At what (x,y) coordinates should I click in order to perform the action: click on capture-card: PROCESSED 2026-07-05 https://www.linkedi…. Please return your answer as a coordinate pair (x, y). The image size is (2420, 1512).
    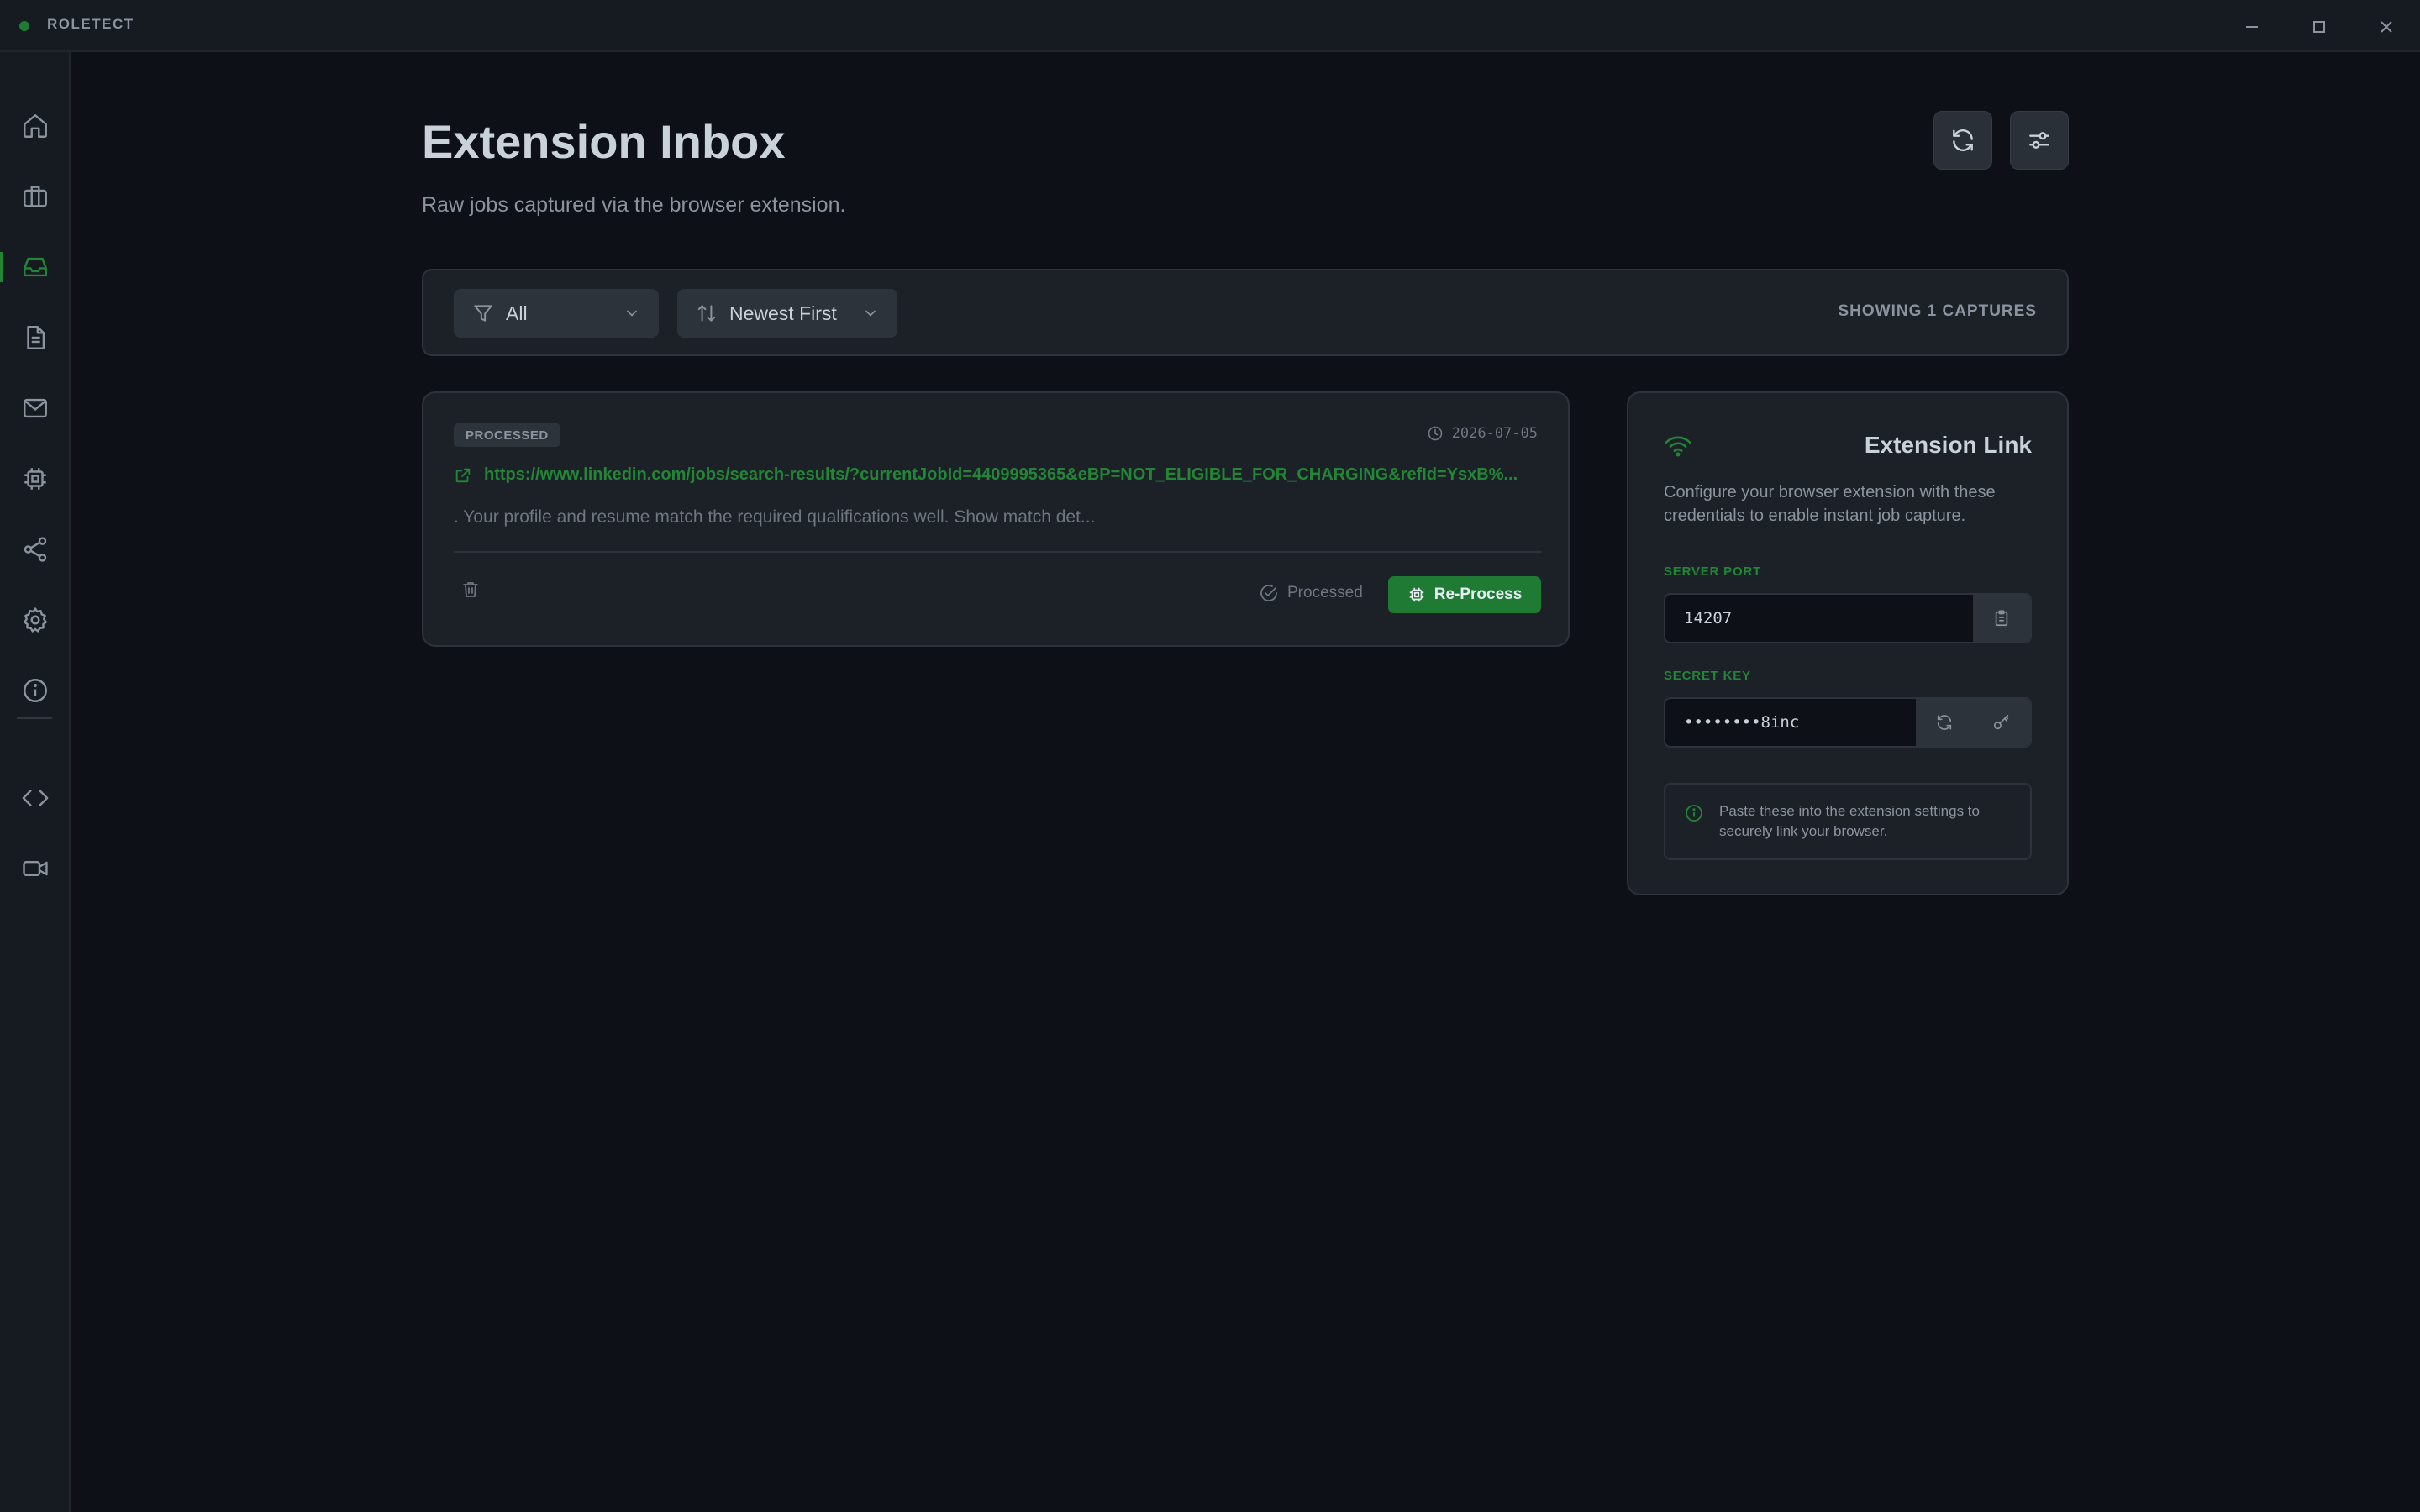
    Looking at the image, I should click on (996, 519).